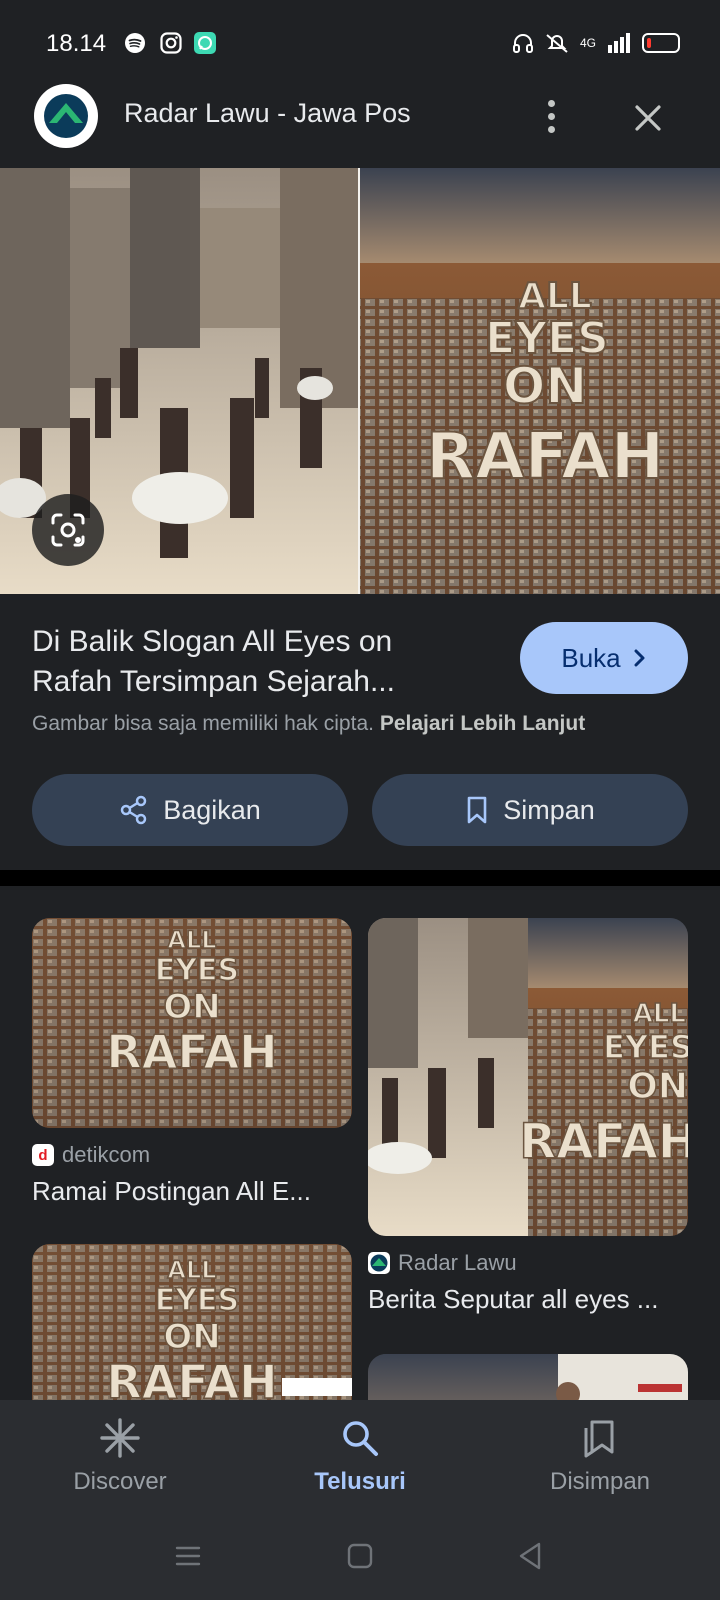 The height and width of the screenshot is (1600, 720). I want to click on open-button: Buka, so click(604, 658).